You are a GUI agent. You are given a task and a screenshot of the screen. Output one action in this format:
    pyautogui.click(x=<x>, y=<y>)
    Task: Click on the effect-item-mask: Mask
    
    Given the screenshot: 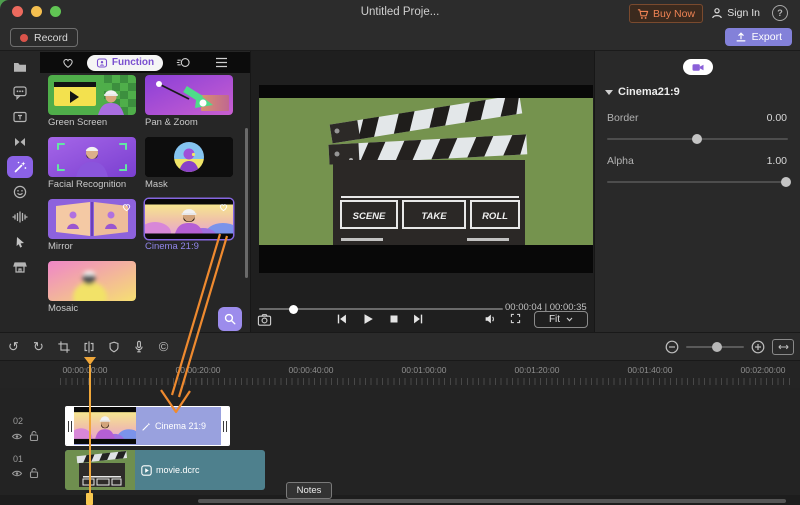 What is the action you would take?
    pyautogui.click(x=189, y=163)
    